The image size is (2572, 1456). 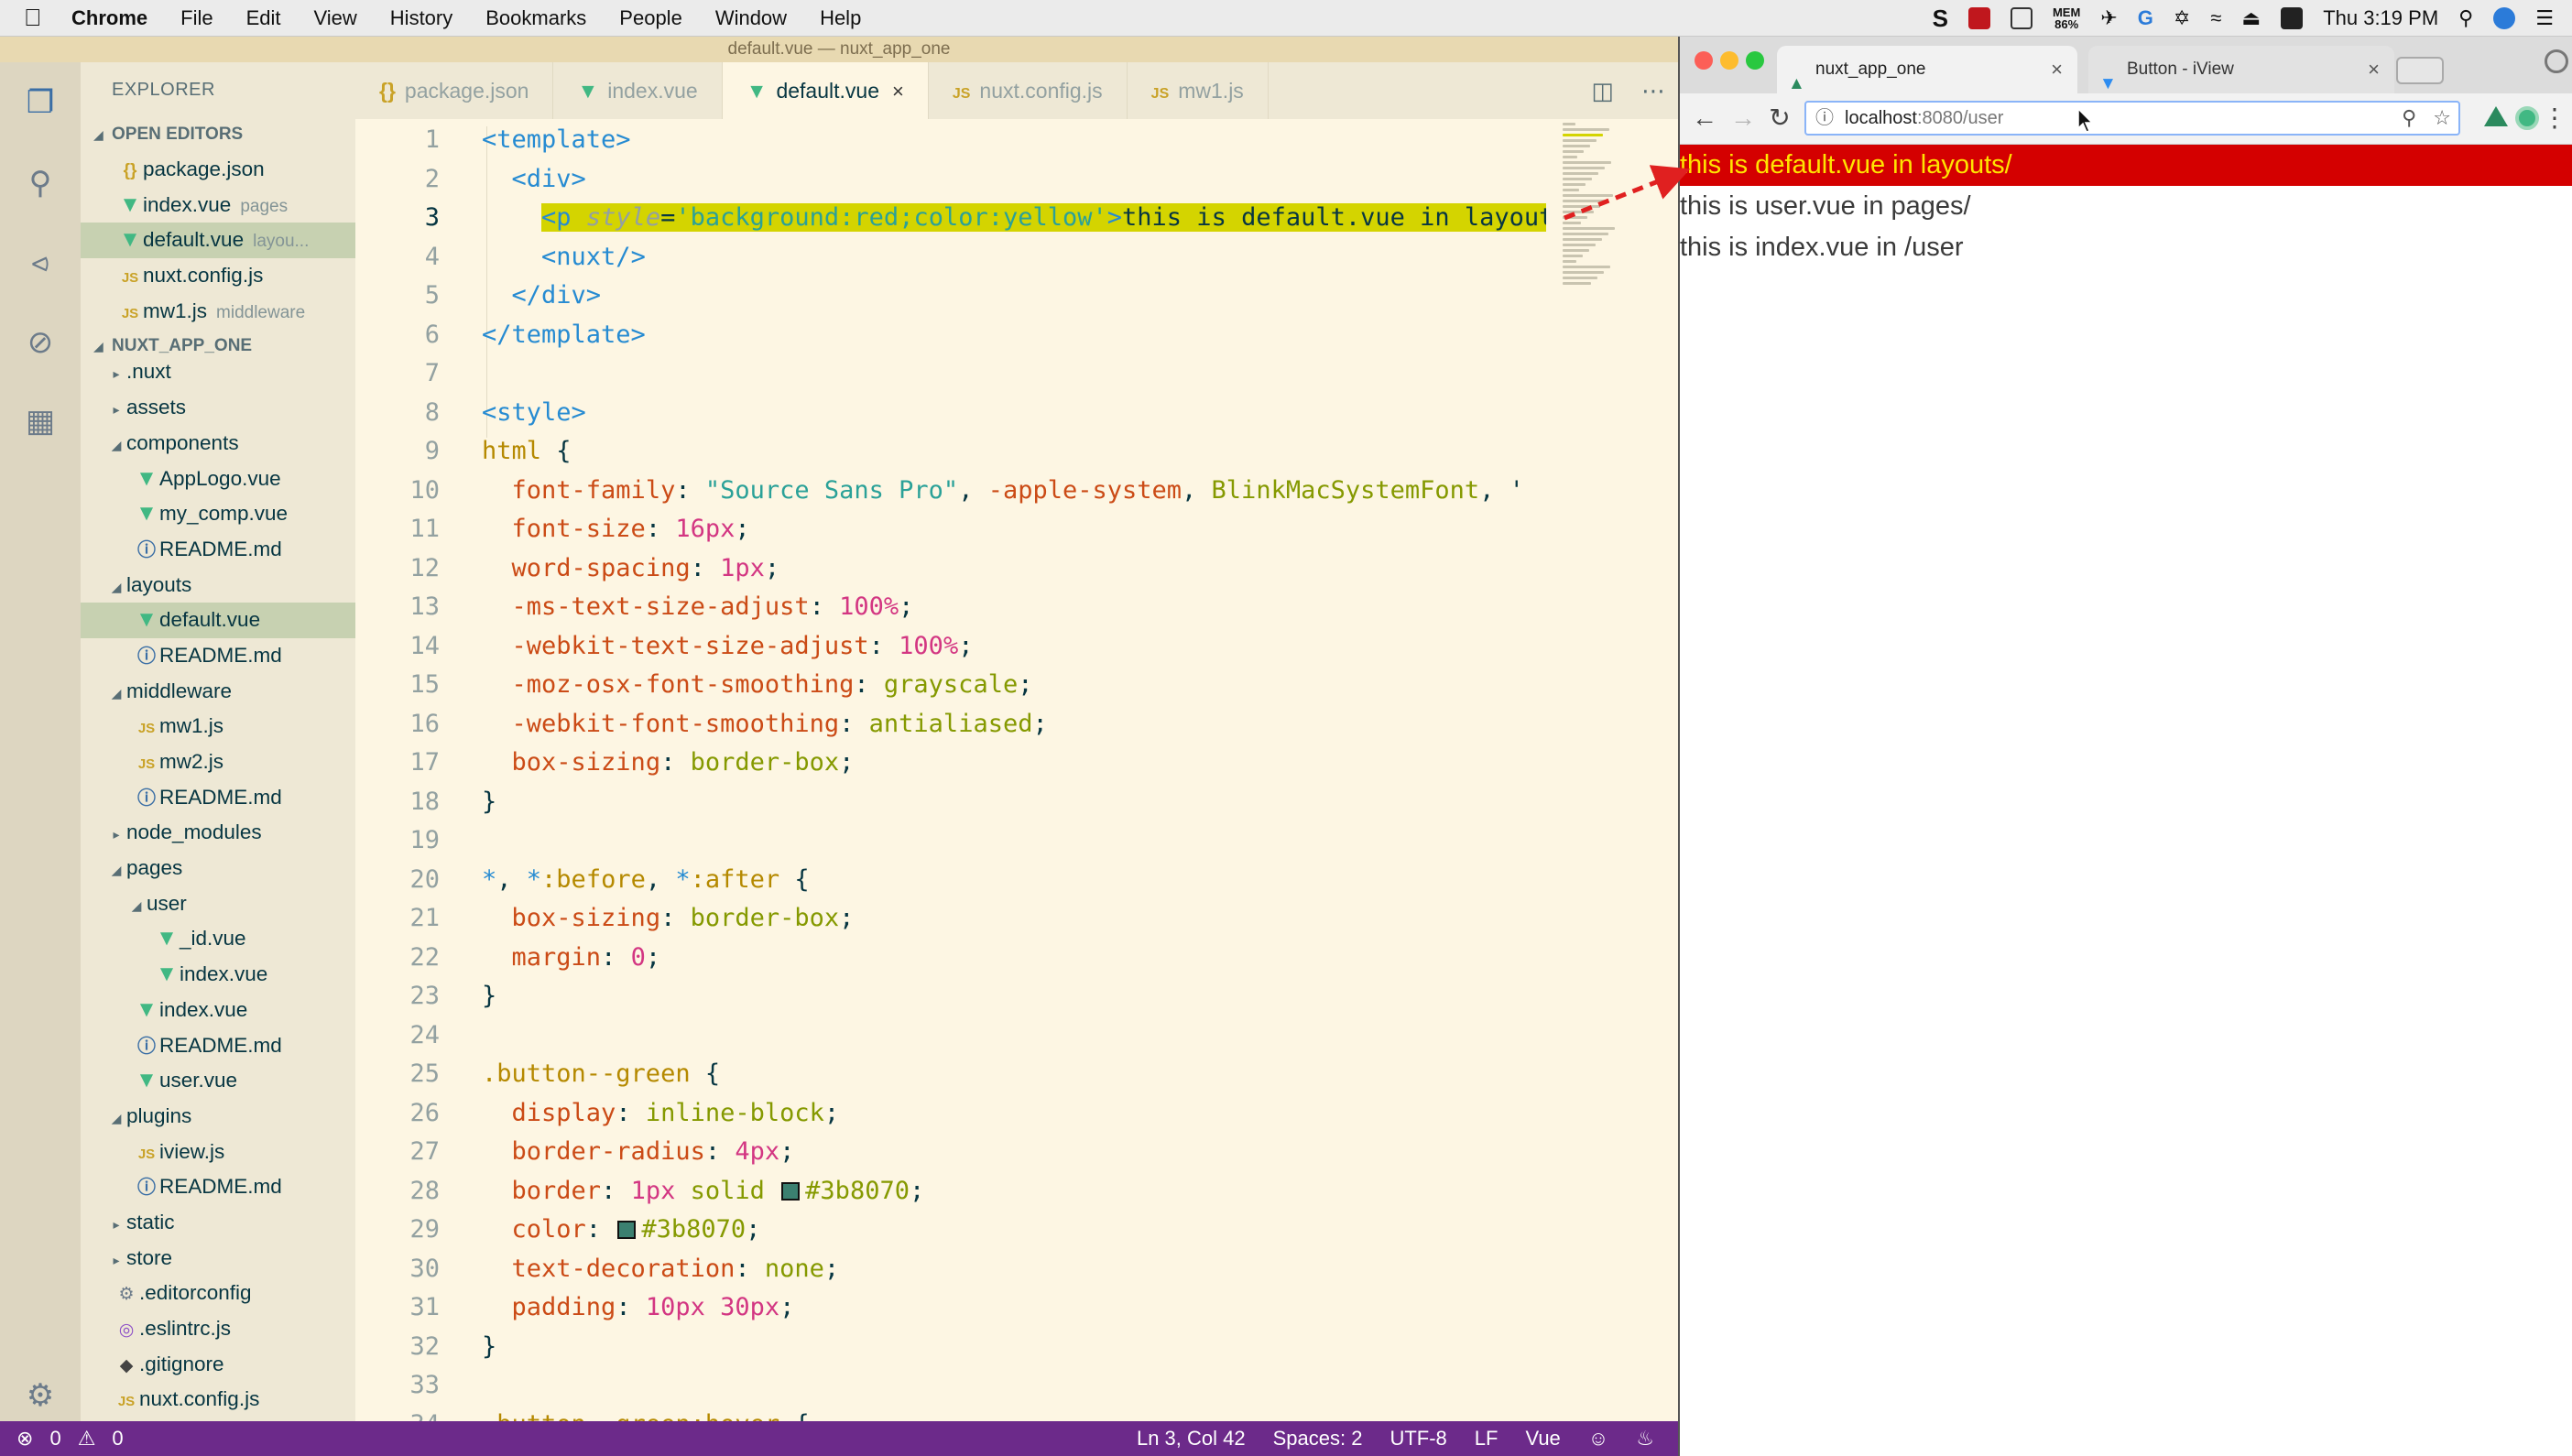 I want to click on file-item: ◆ .gitignore, so click(x=218, y=1365).